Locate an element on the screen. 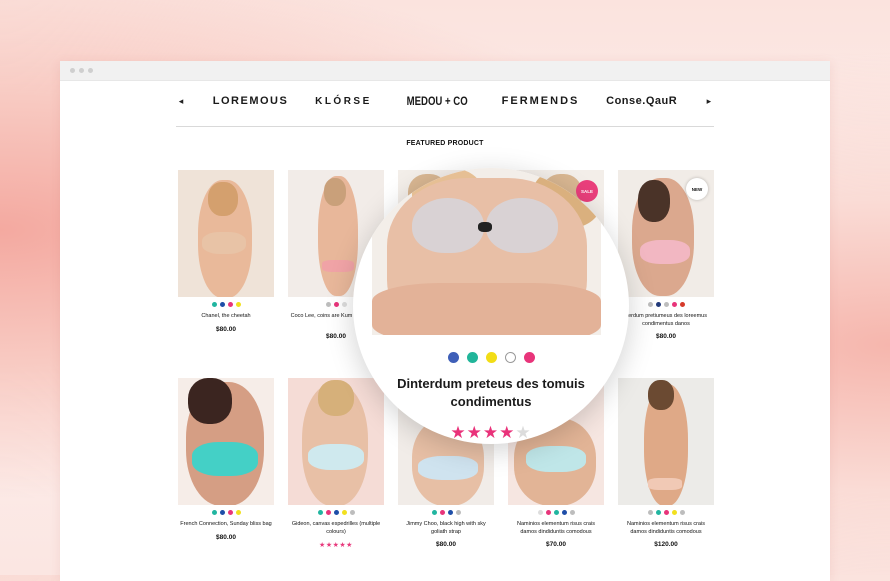  new-badge: NEW is located at coordinates (697, 189).